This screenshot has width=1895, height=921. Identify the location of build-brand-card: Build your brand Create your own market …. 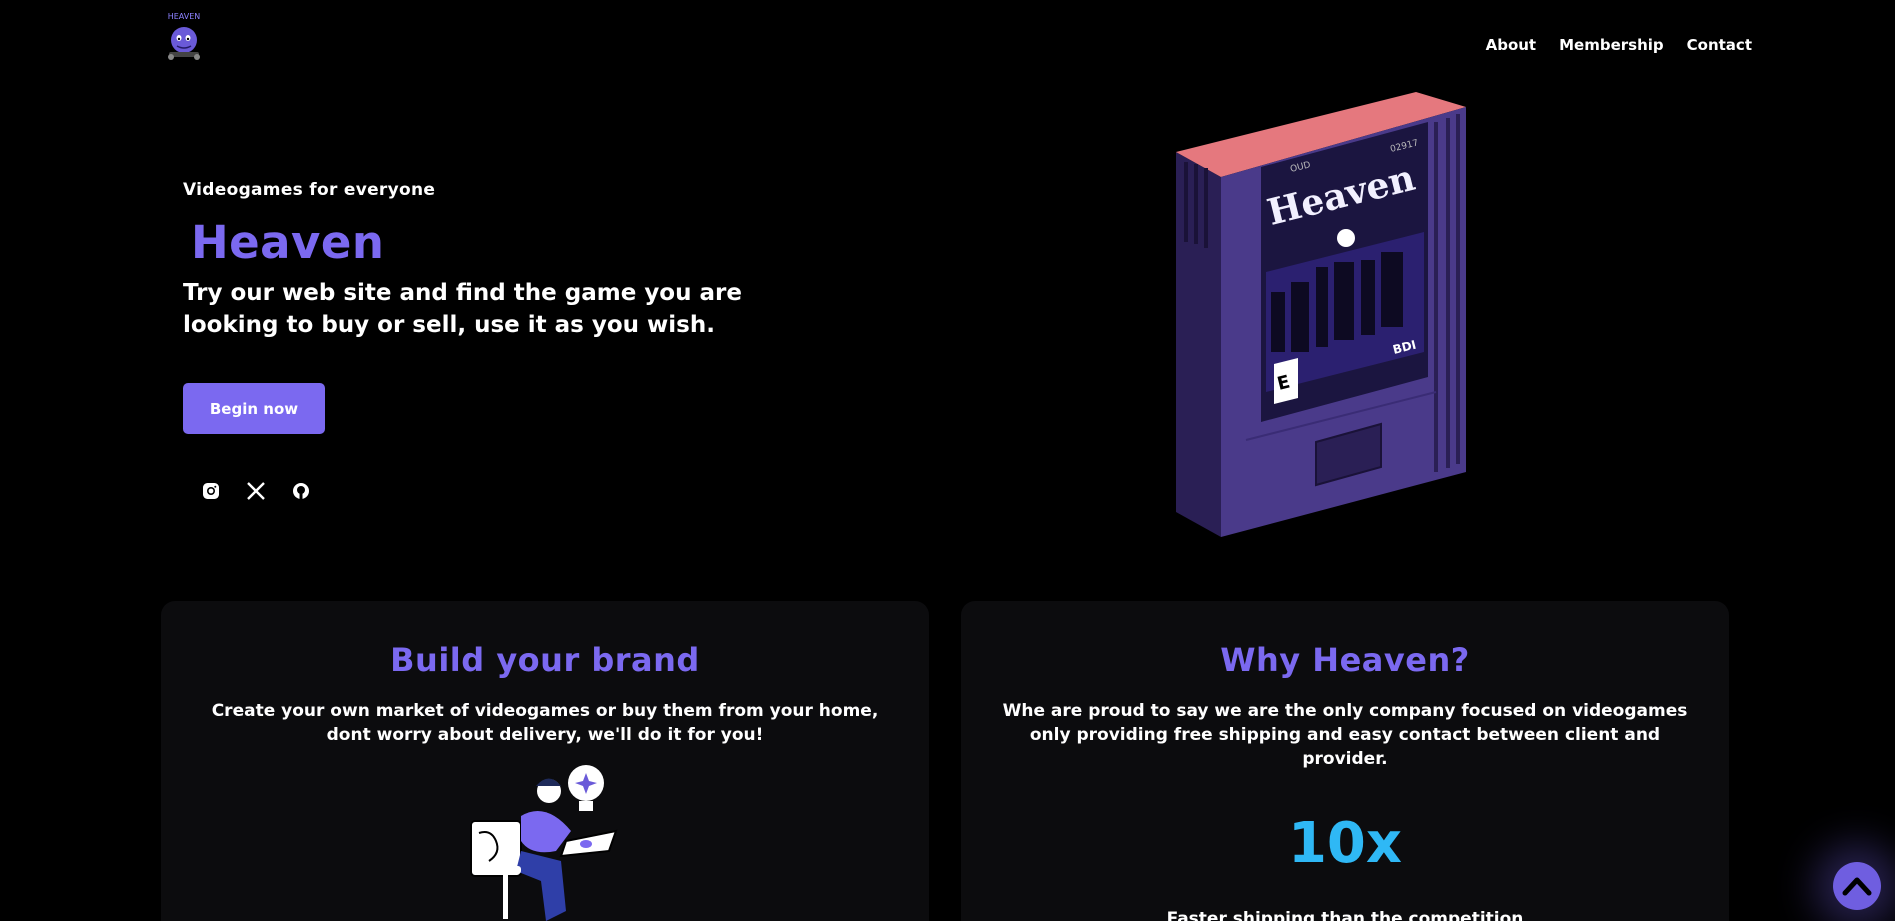
(545, 761).